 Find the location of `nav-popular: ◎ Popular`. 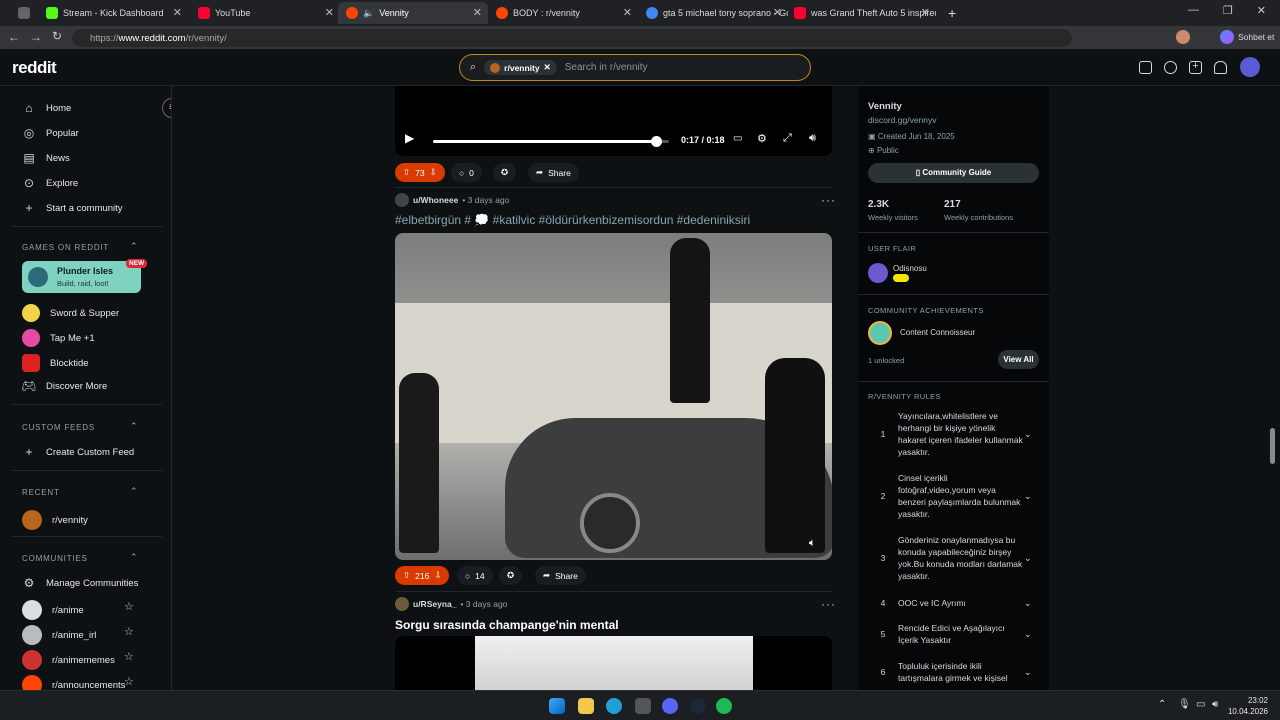

nav-popular: ◎ Popular is located at coordinates (50, 133).